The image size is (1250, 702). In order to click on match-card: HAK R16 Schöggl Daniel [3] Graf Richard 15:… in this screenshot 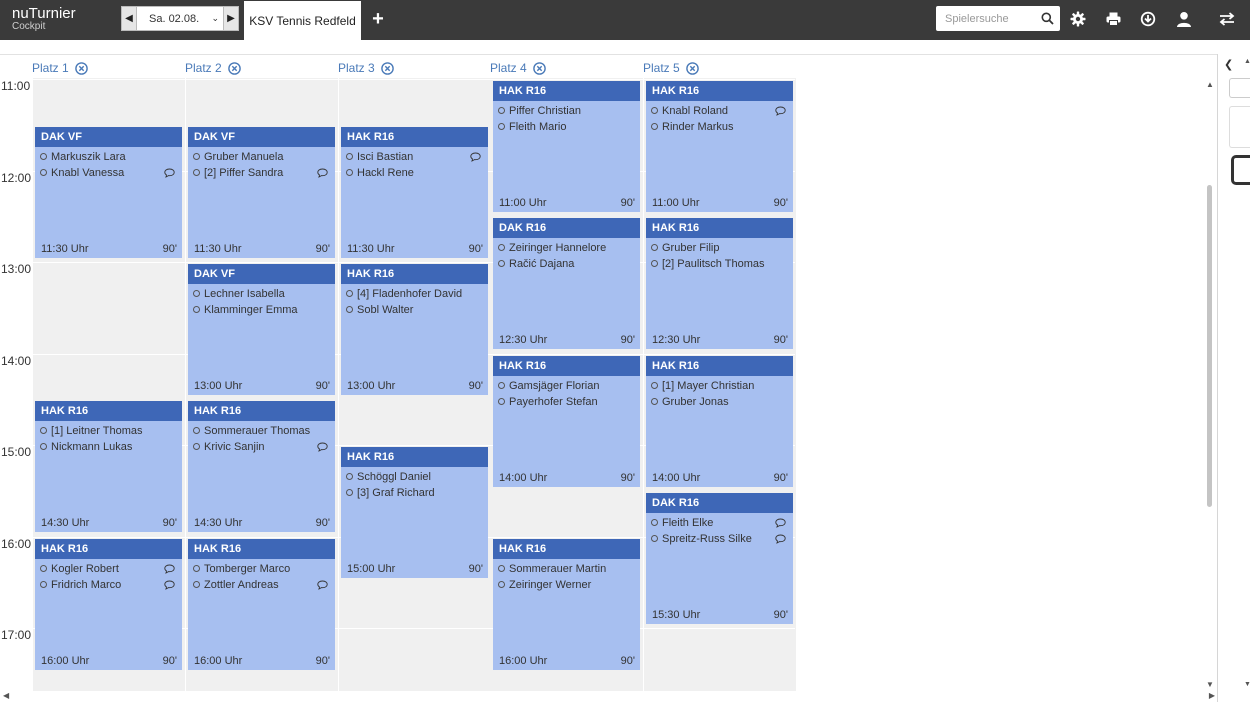, I will do `click(414, 512)`.